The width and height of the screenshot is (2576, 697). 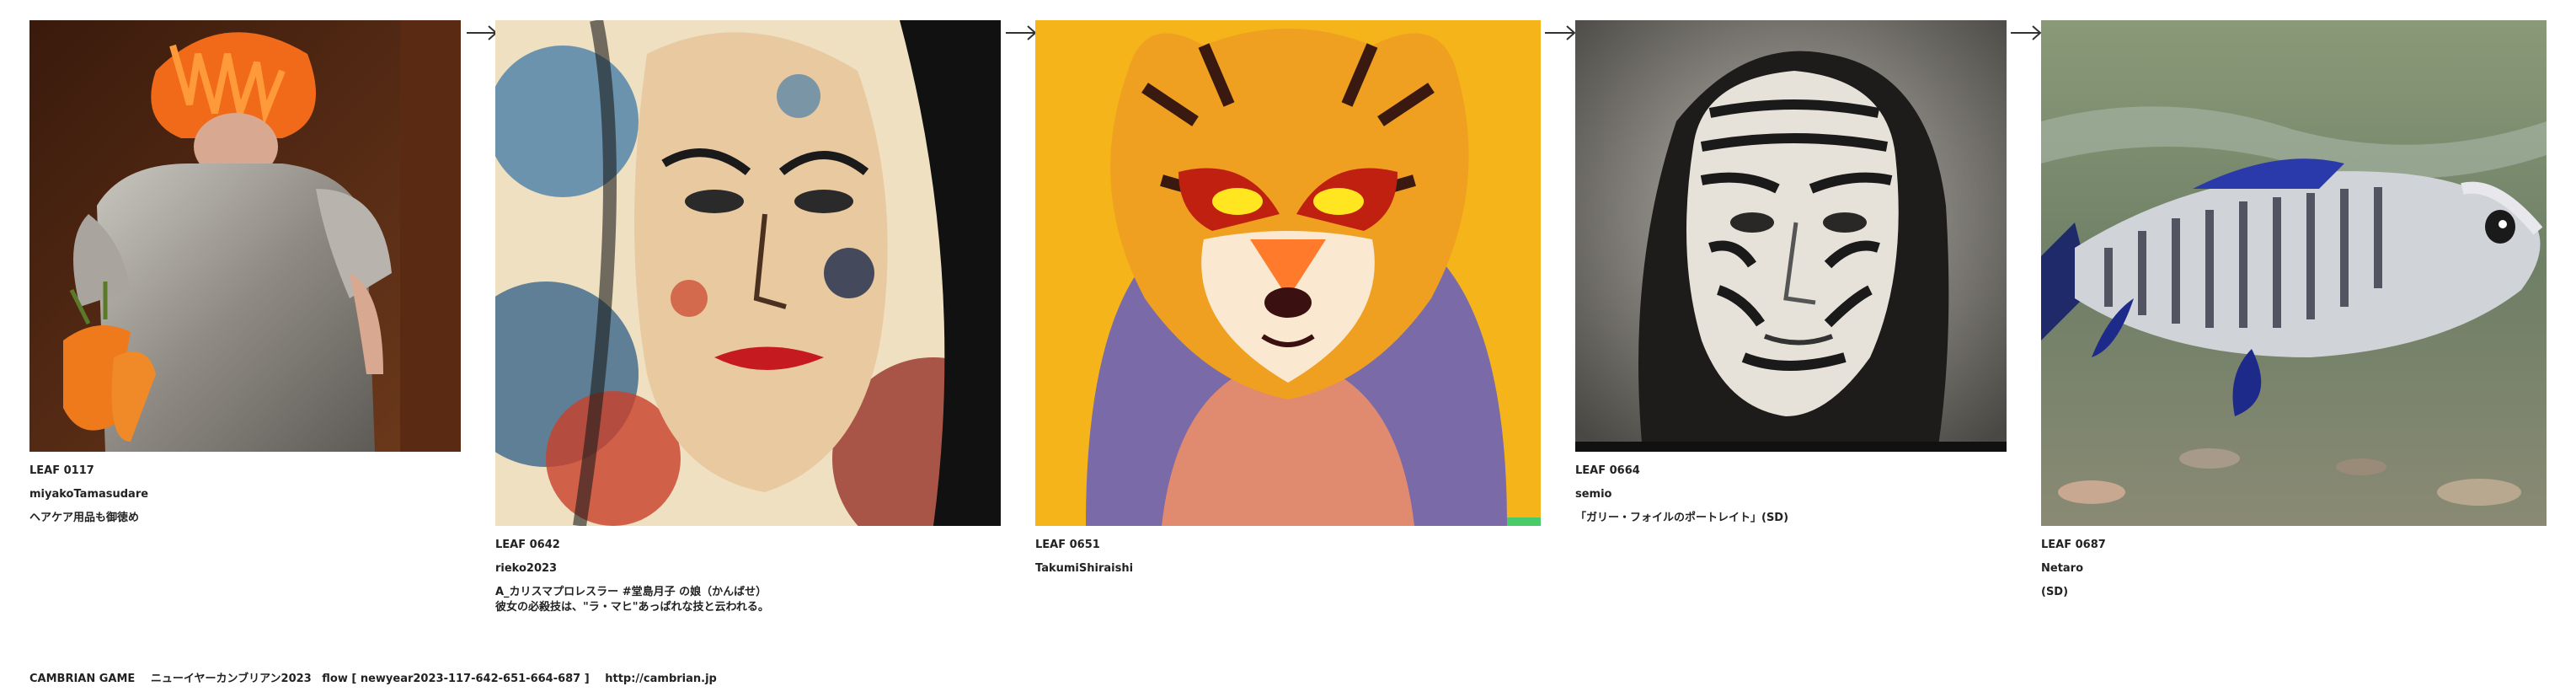 I want to click on armored-figure-with-carrots-image, so click(x=245, y=236).